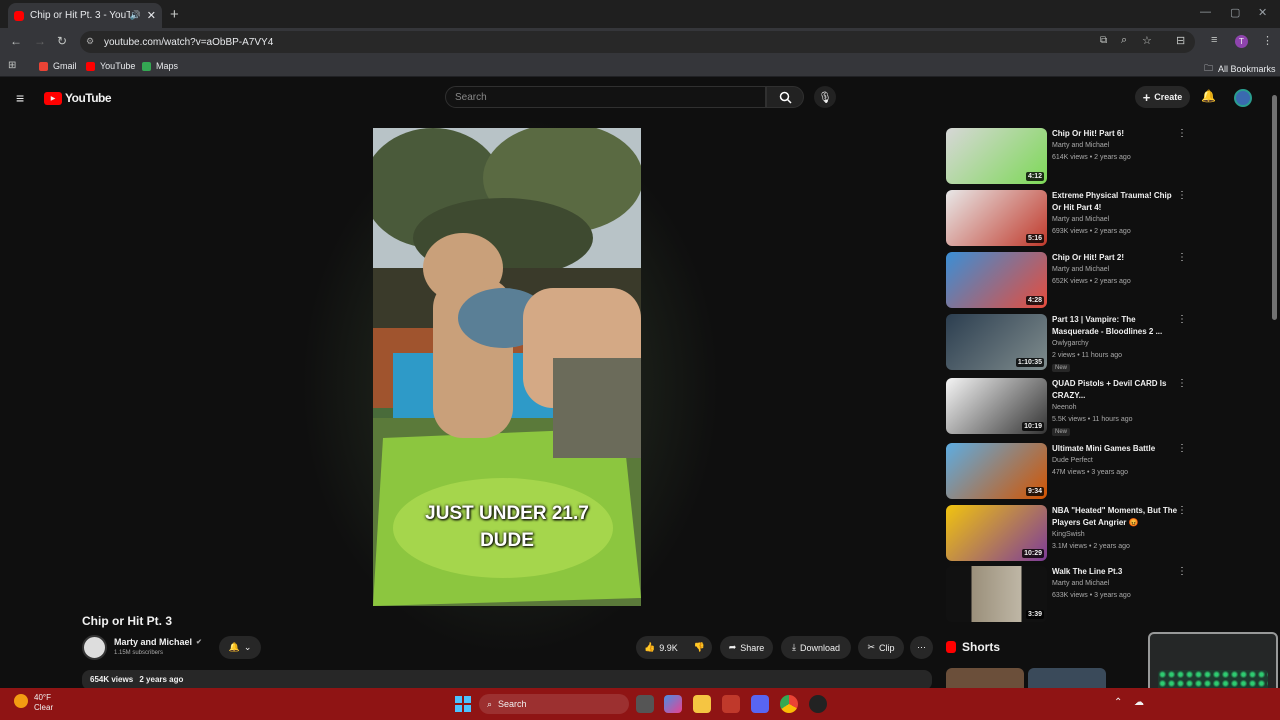  Describe the element at coordinates (996, 342) in the screenshot. I see `video-thumbnail: 1:10:35` at that location.